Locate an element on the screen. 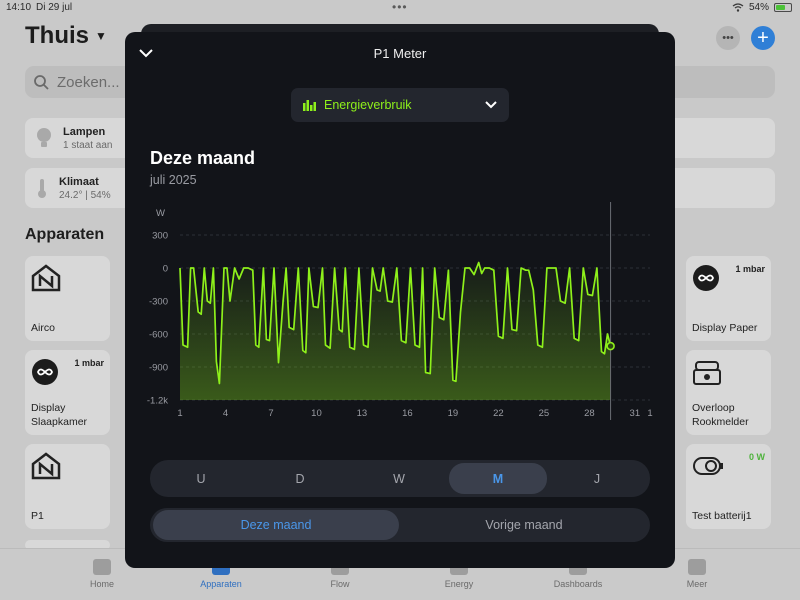  wifi-icon is located at coordinates (738, 7).